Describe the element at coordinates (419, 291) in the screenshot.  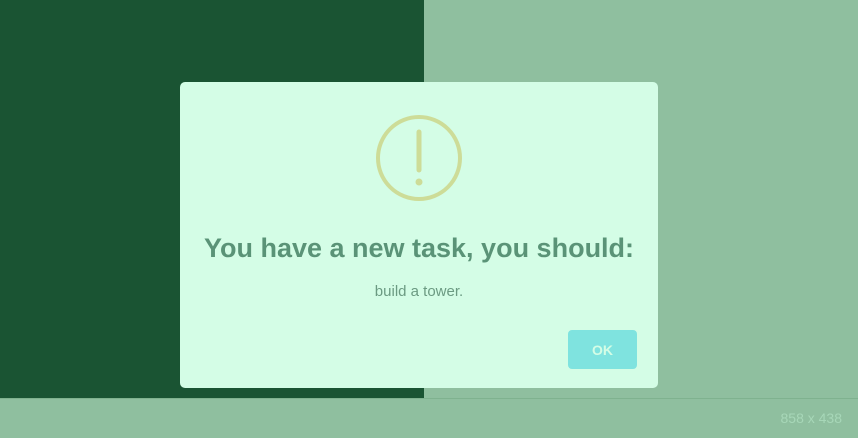
I see `dialog-message: build a tower.` at that location.